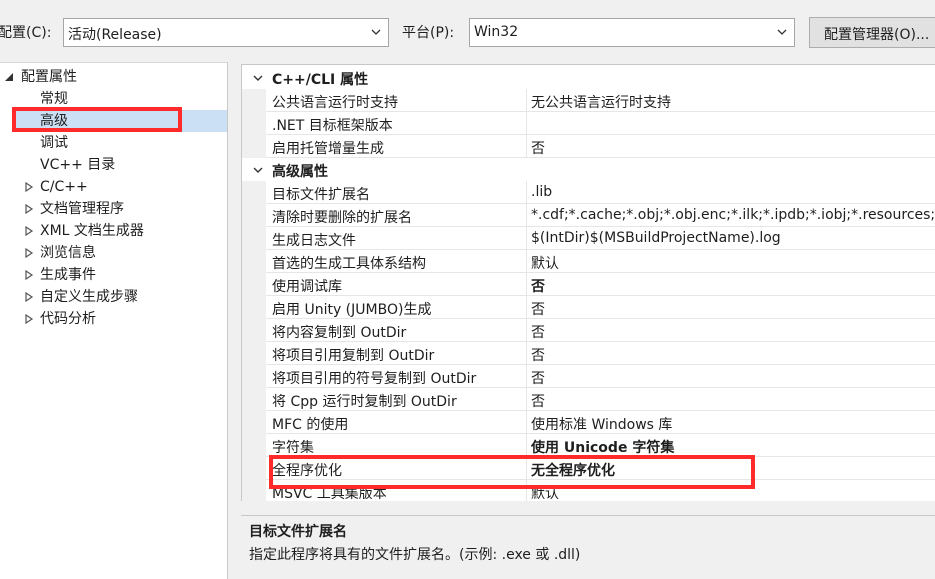 The height and width of the screenshot is (579, 935). I want to click on property-name: 启用 Unity (JUMBO)生成, so click(352, 310).